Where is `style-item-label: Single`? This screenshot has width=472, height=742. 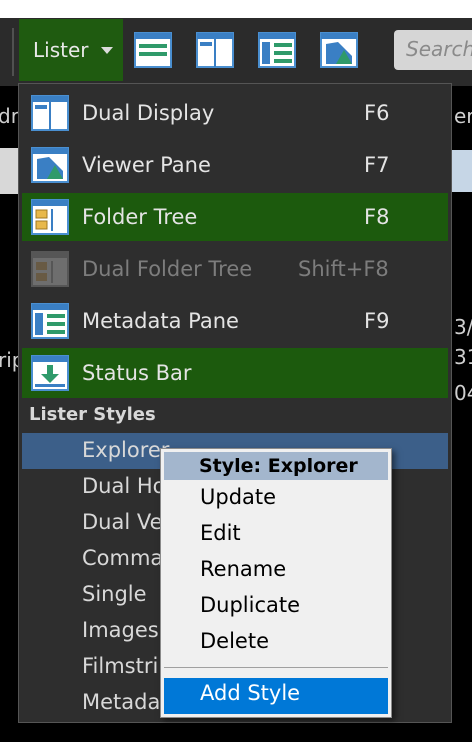
style-item-label: Single is located at coordinates (114, 594).